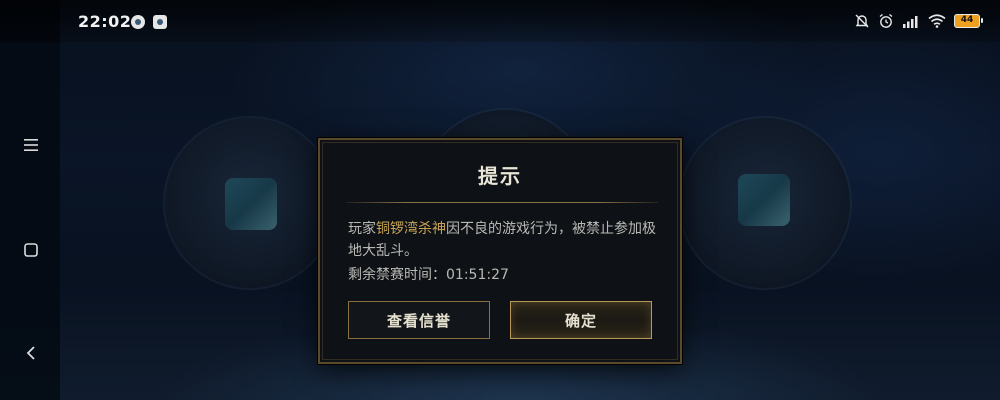 This screenshot has width=1000, height=400. What do you see at coordinates (362, 229) in the screenshot?
I see `message-prefix: 玩家` at bounding box center [362, 229].